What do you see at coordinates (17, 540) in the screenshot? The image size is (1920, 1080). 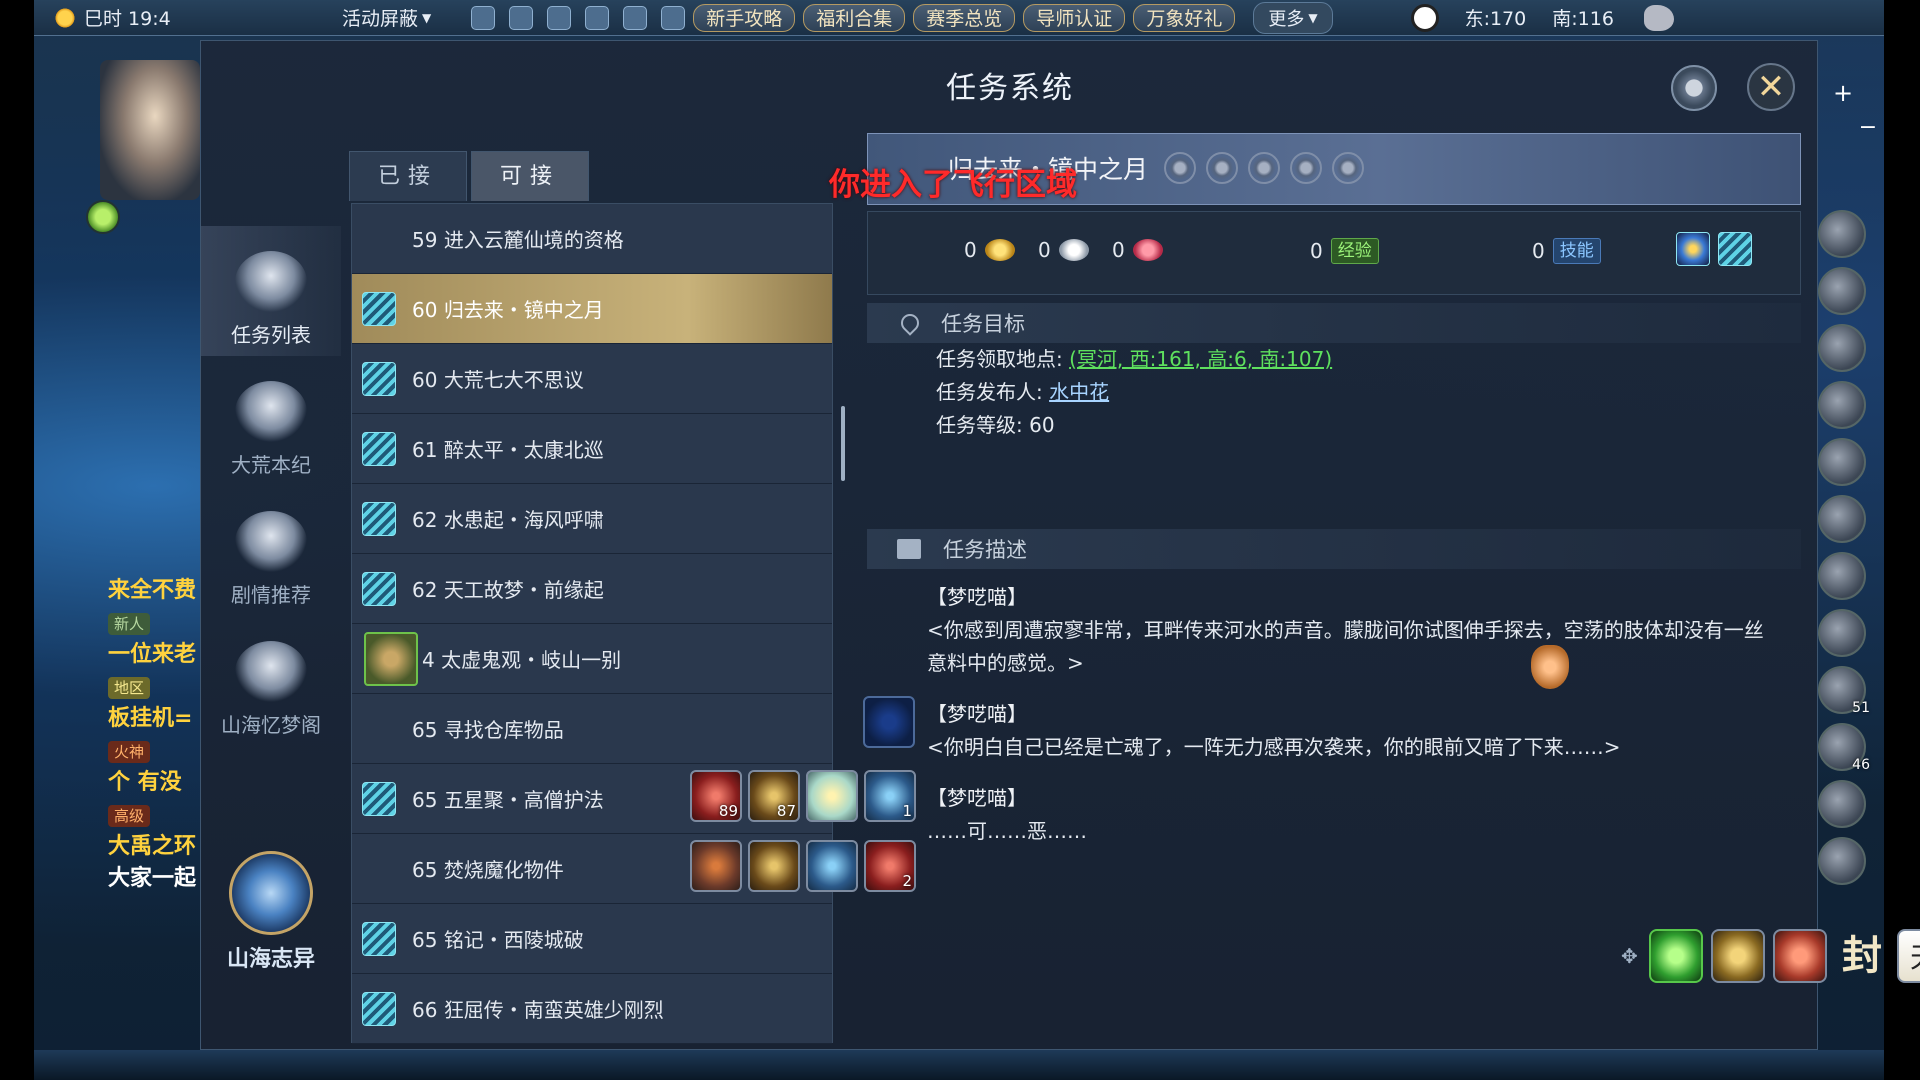 I see `letterbox-left` at bounding box center [17, 540].